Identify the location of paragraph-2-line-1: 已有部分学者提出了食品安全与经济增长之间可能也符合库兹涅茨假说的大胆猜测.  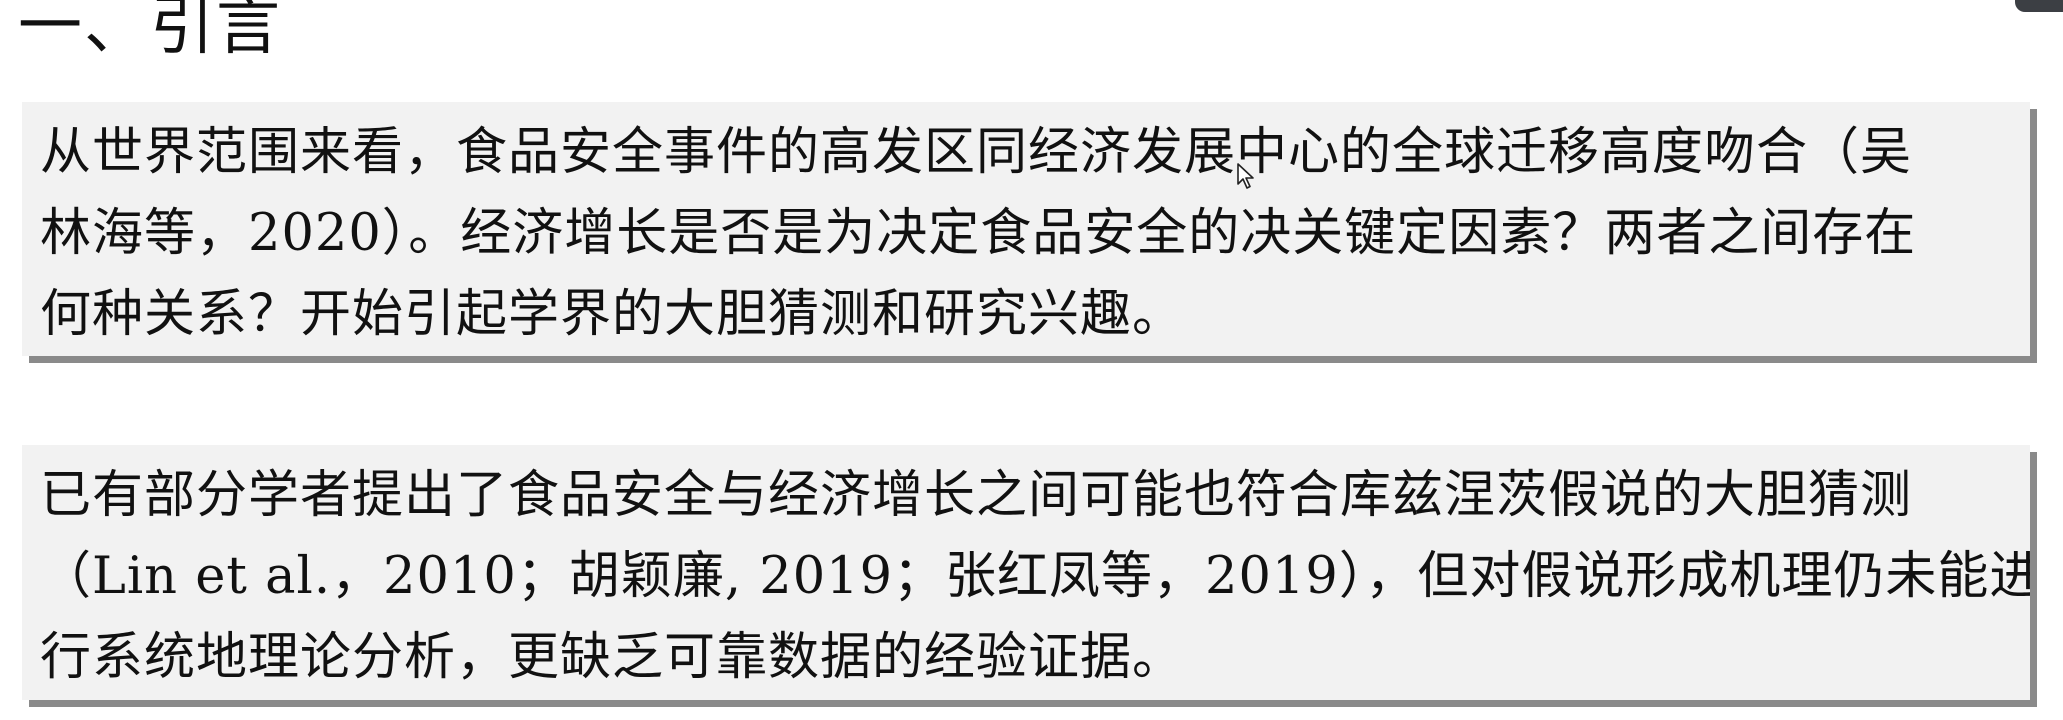
(976, 495).